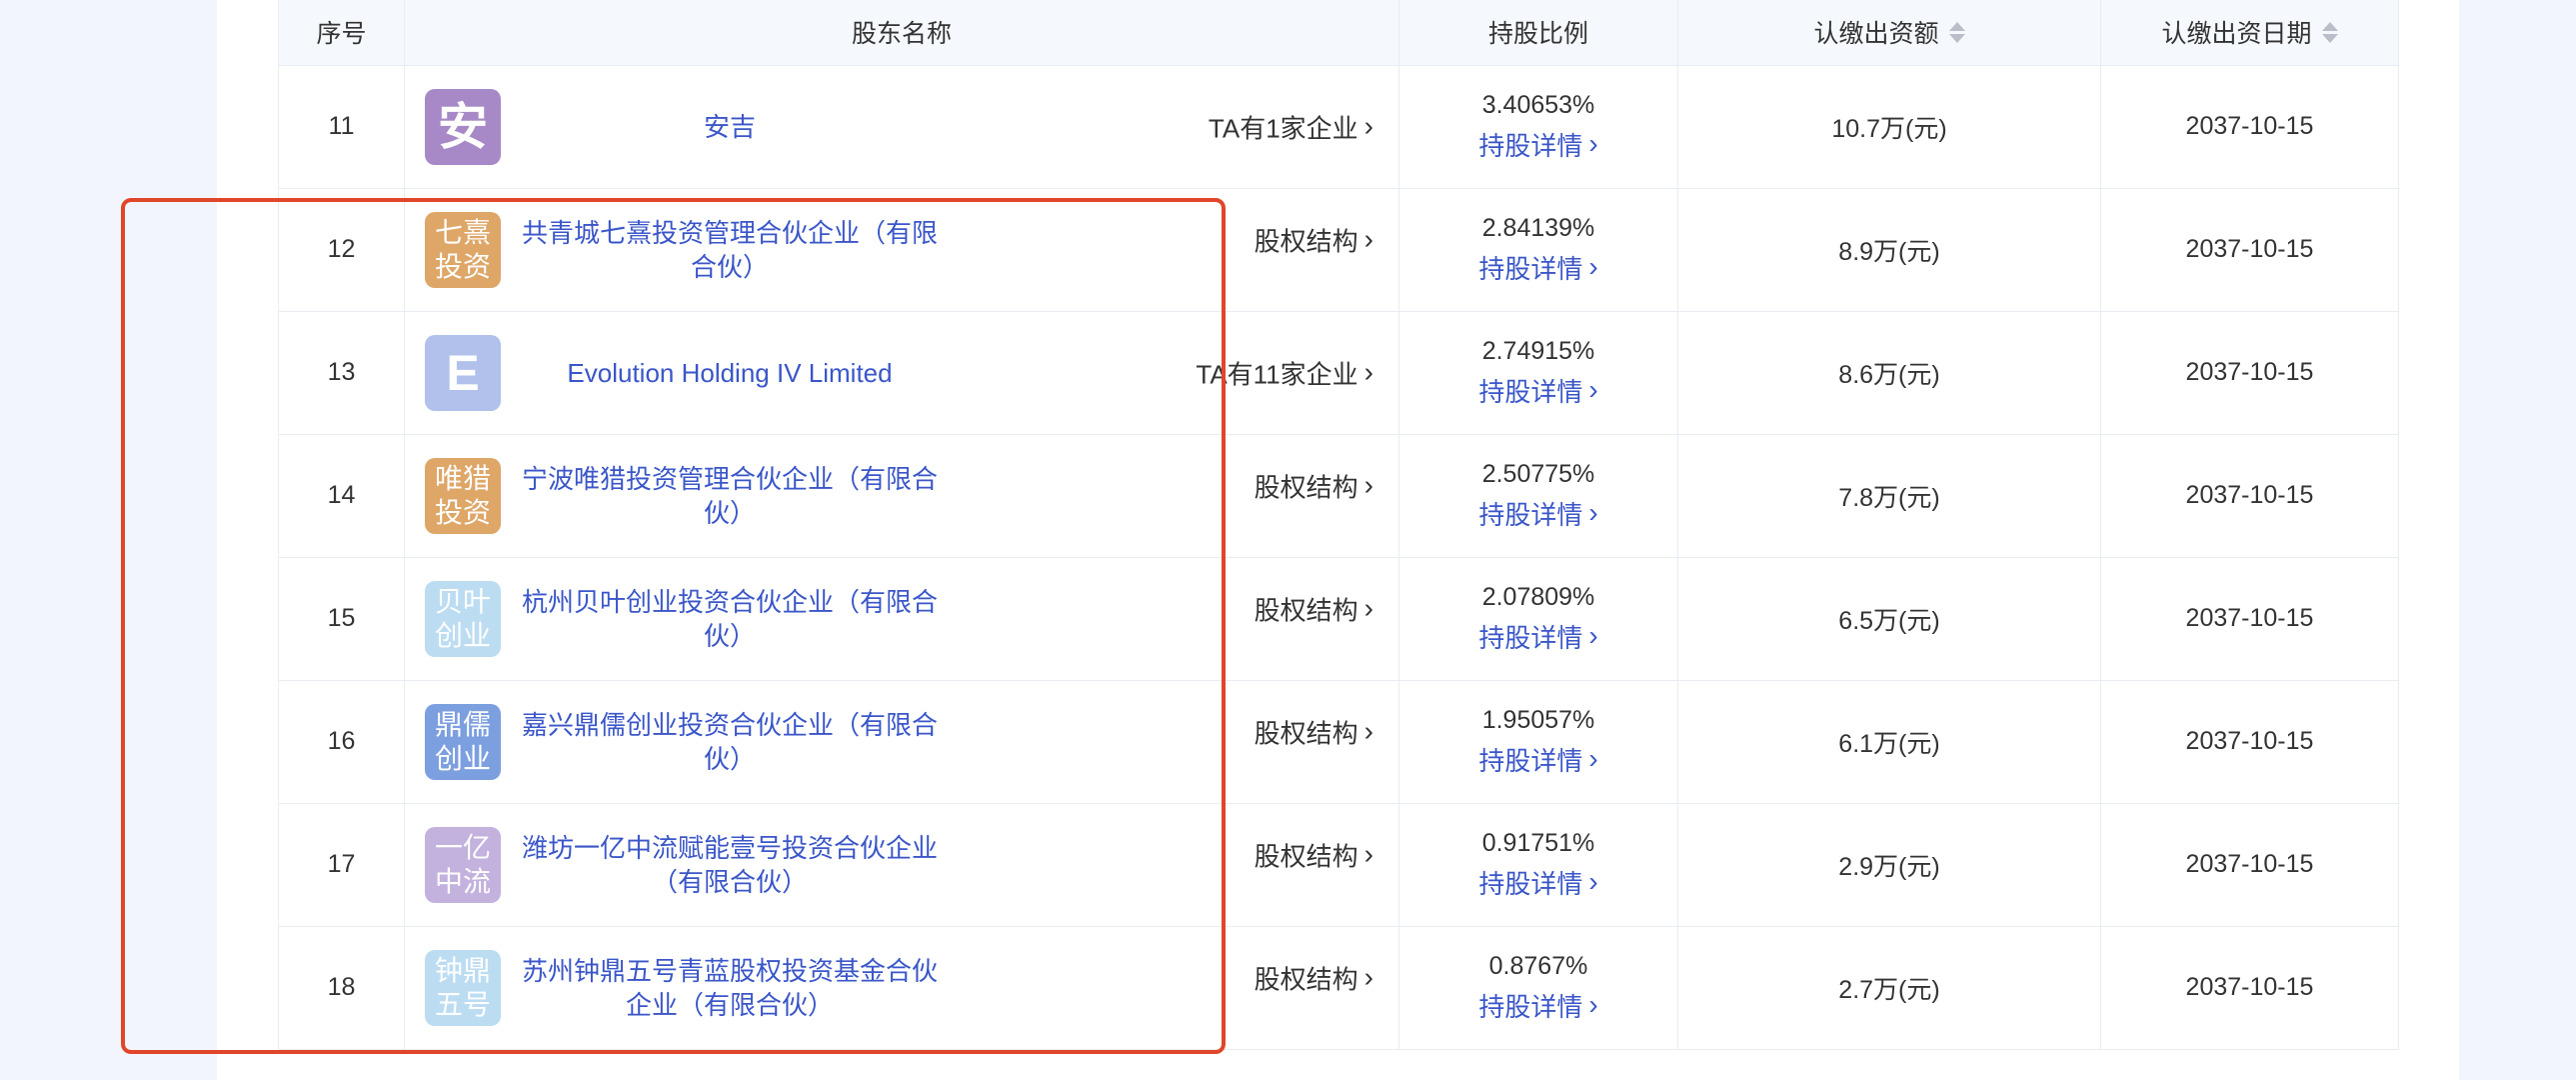 The image size is (2576, 1080). I want to click on subscribed-amount-cell: 6.1万(元), so click(1889, 741).